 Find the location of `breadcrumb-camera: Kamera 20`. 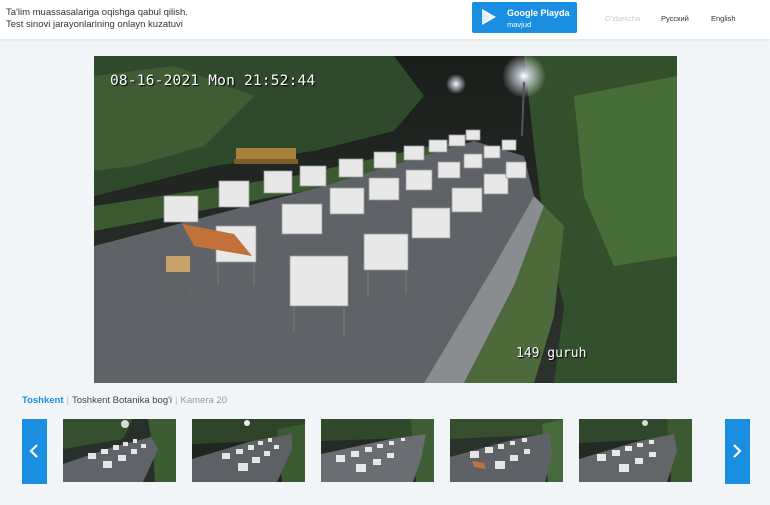

breadcrumb-camera: Kamera 20 is located at coordinates (203, 400).